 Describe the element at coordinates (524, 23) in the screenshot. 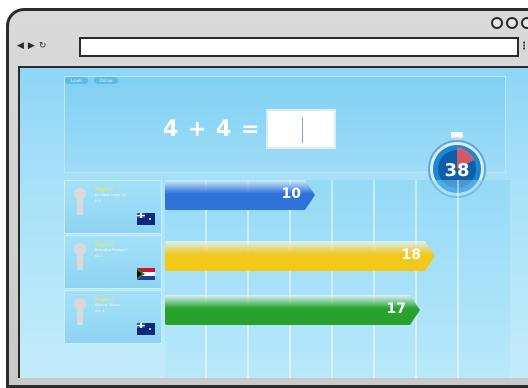

I see `close-button` at that location.